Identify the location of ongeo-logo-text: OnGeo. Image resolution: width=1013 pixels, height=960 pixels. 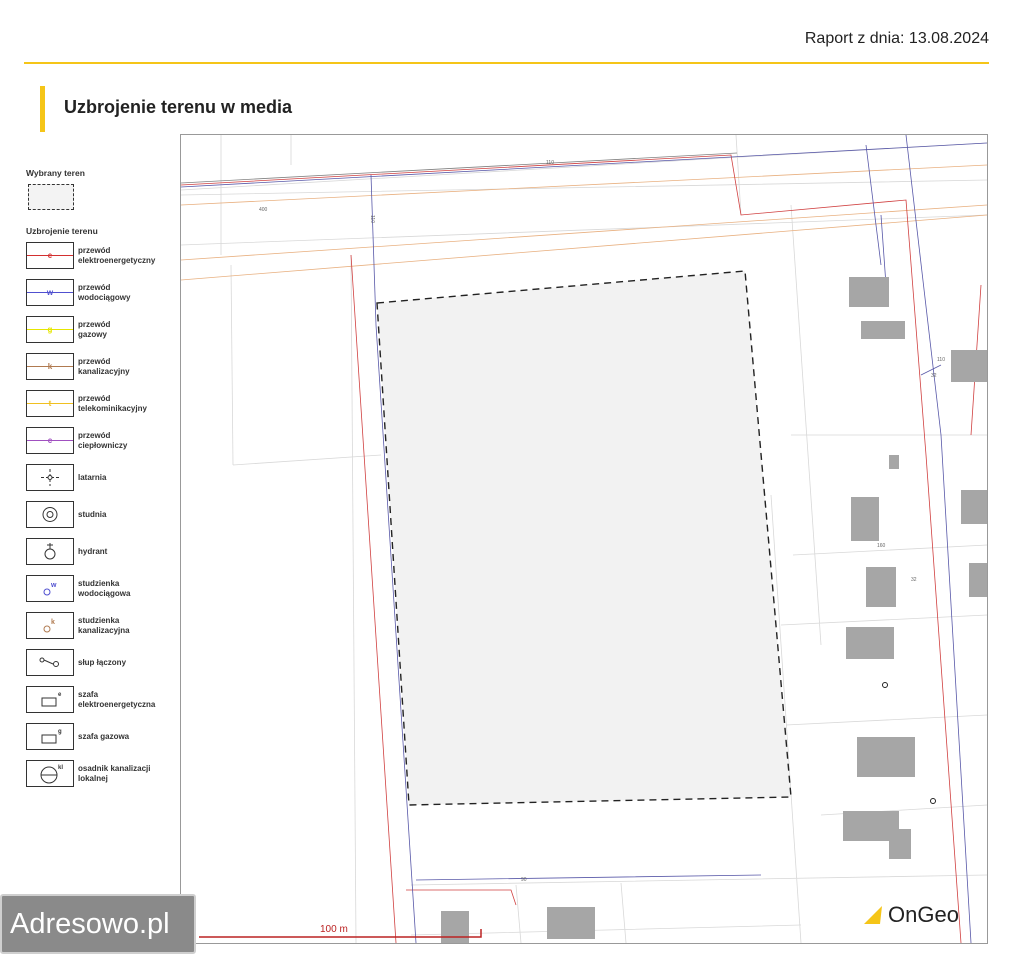
(923, 914).